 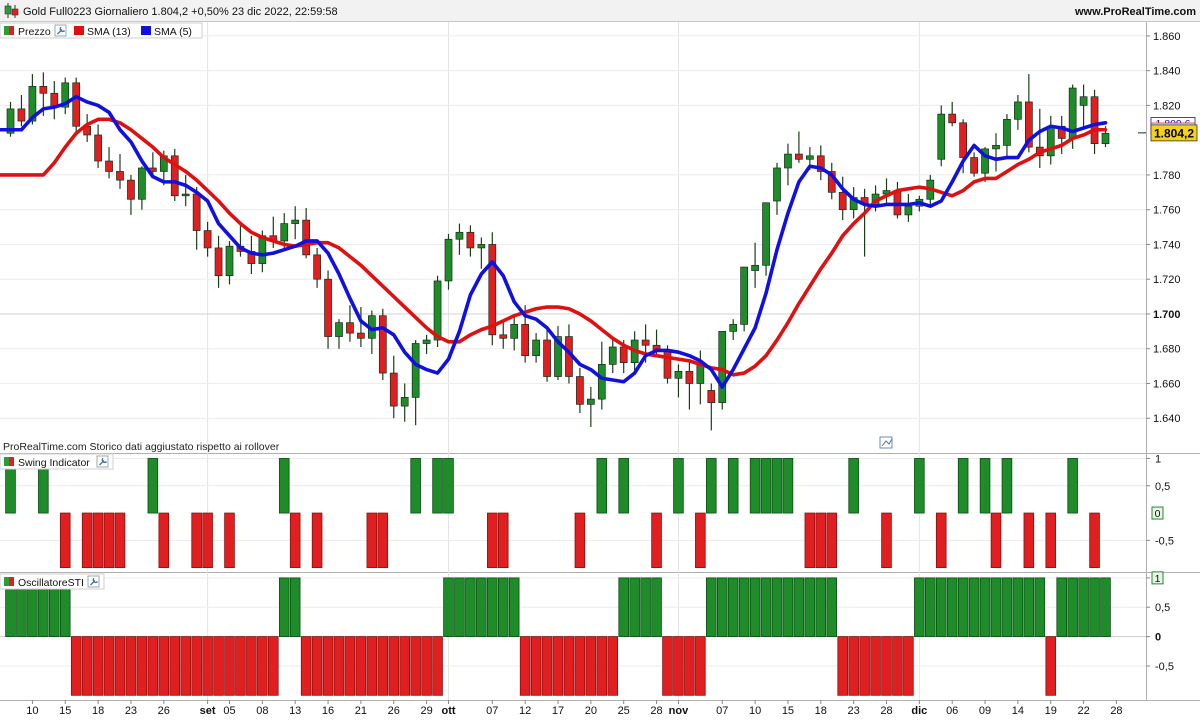 I want to click on price-y-tick-label: 1.820, so click(x=1167, y=106).